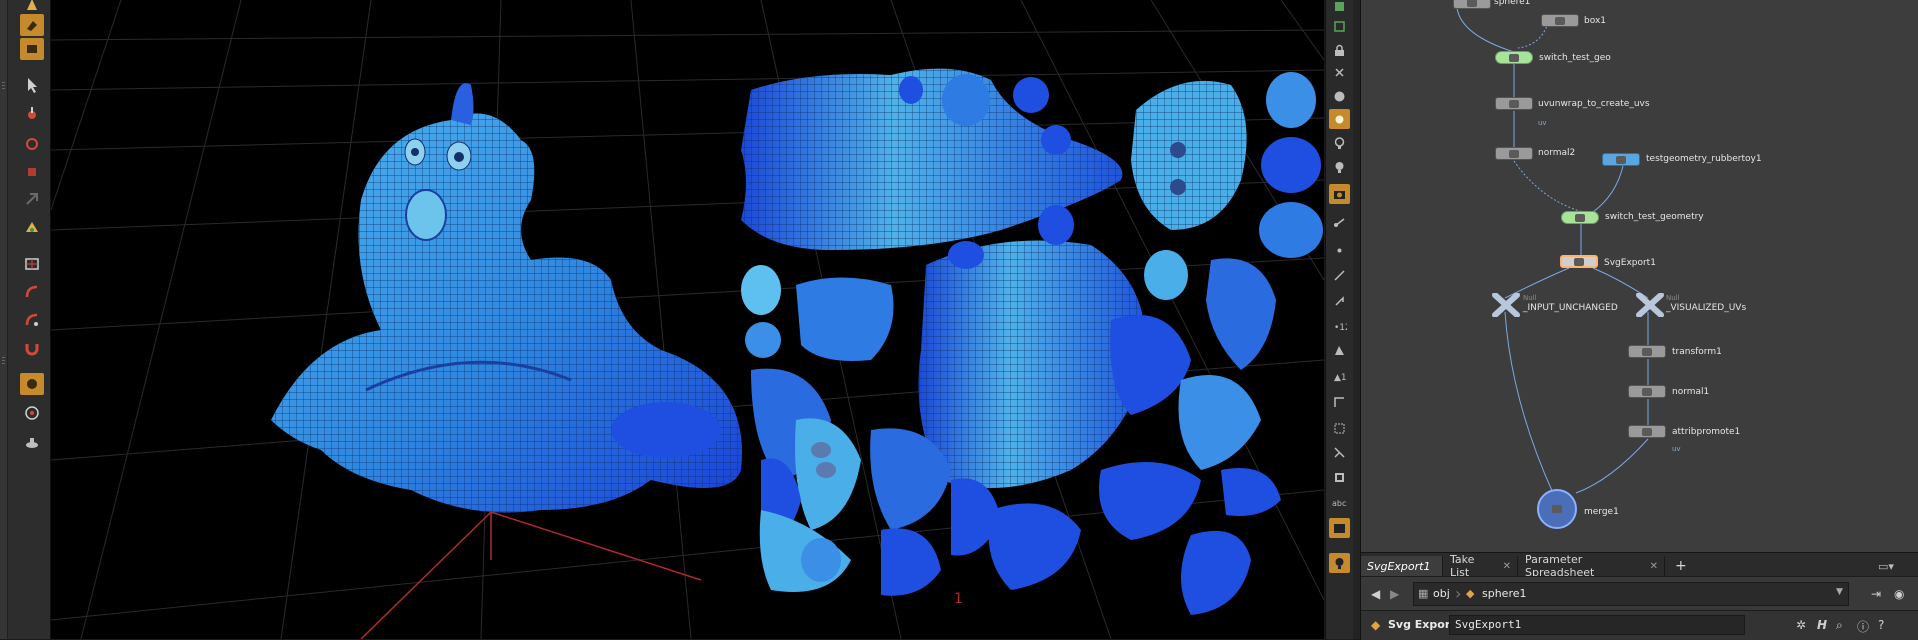 This screenshot has height=640, width=1918. What do you see at coordinates (1339, 350) in the screenshot?
I see `prim-display-icon` at bounding box center [1339, 350].